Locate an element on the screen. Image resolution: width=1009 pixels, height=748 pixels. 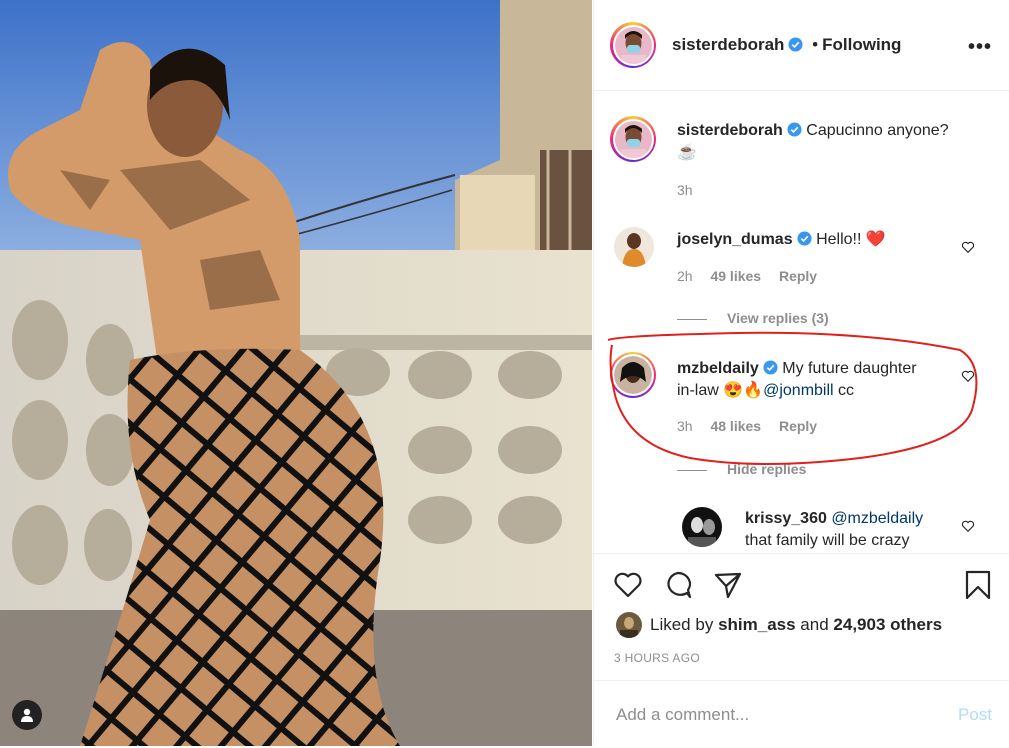
comment-likes: 48 likes is located at coordinates (735, 426).